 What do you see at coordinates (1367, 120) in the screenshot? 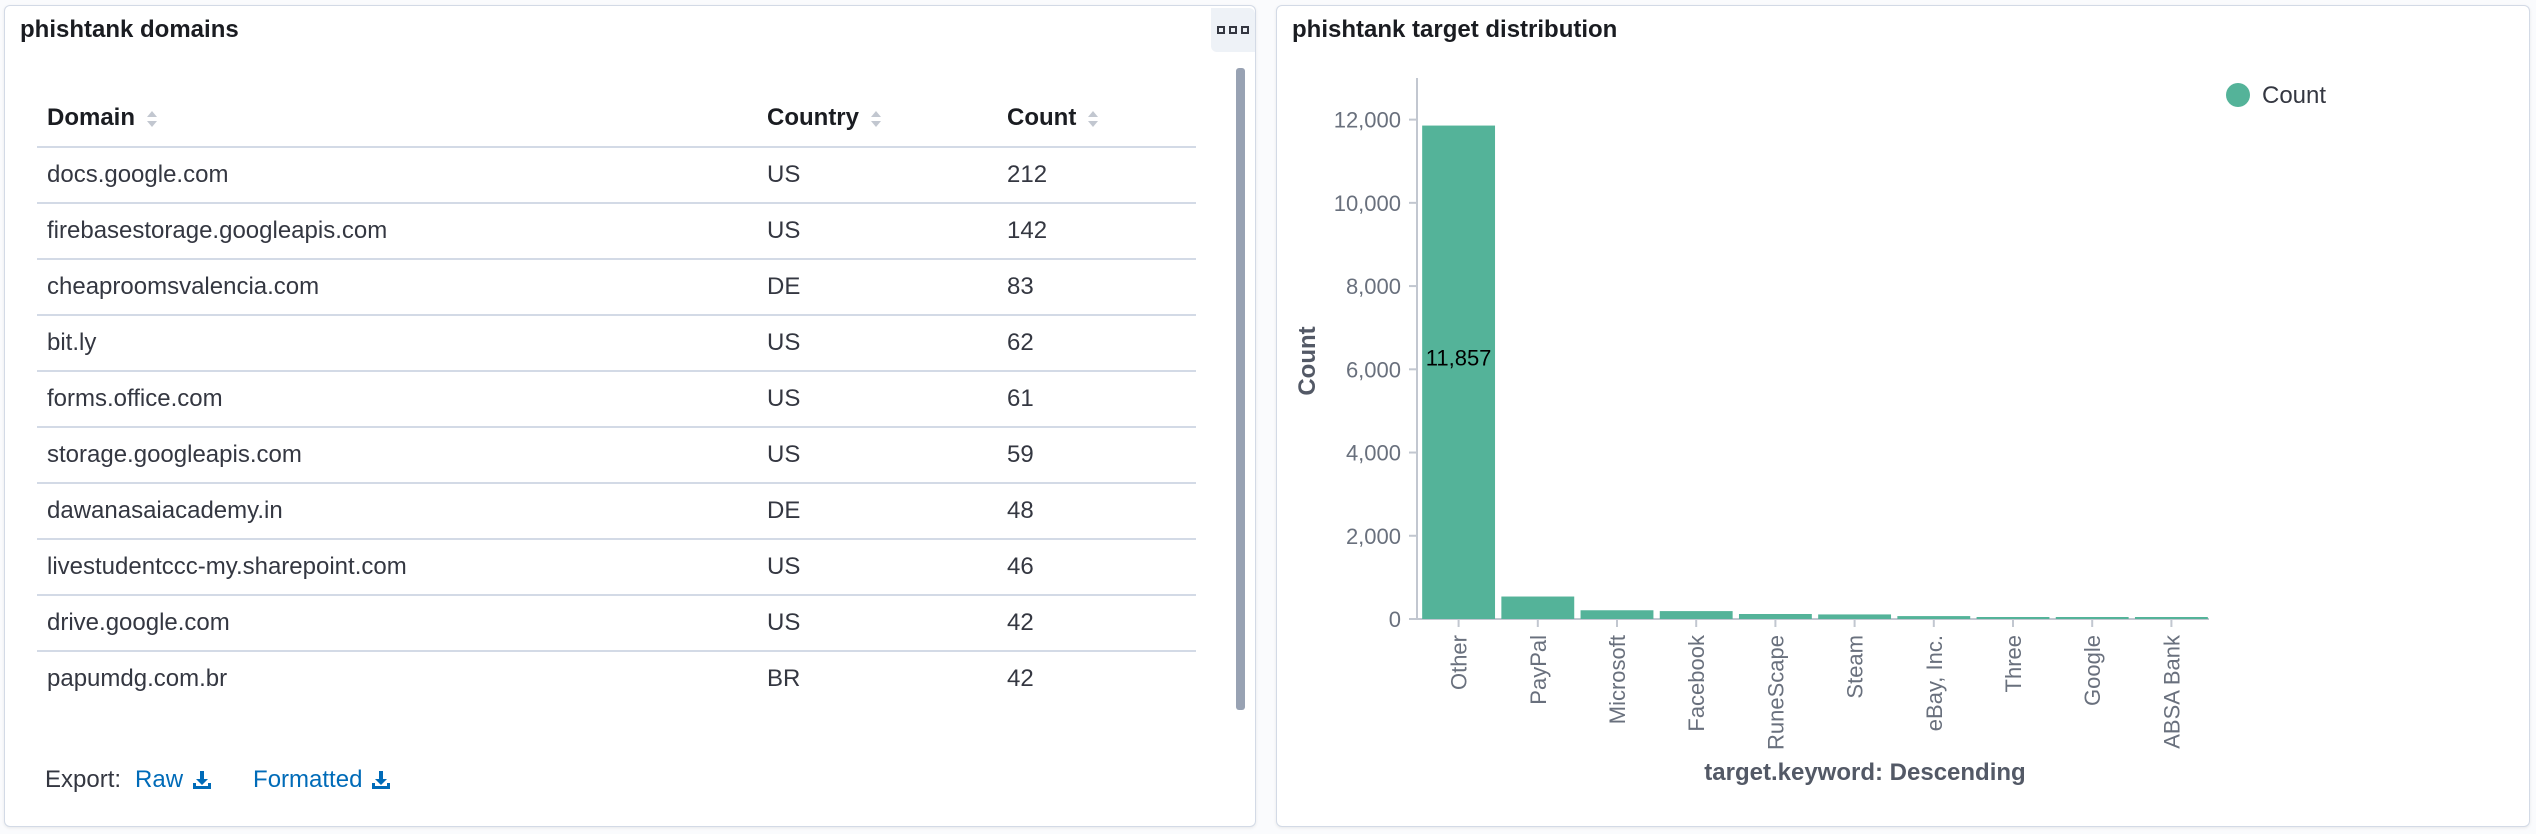
I see `y-tick-label: 12,000` at bounding box center [1367, 120].